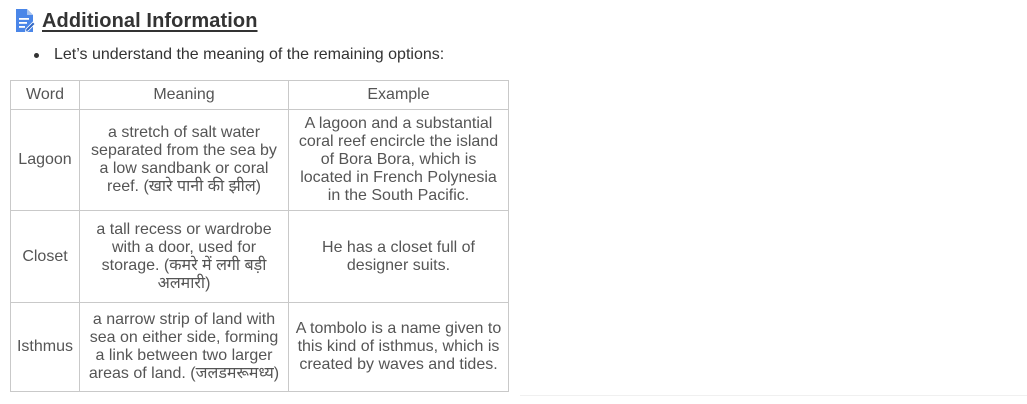 The width and height of the screenshot is (1027, 404). Describe the element at coordinates (45, 95) in the screenshot. I see `header-word: Word` at that location.